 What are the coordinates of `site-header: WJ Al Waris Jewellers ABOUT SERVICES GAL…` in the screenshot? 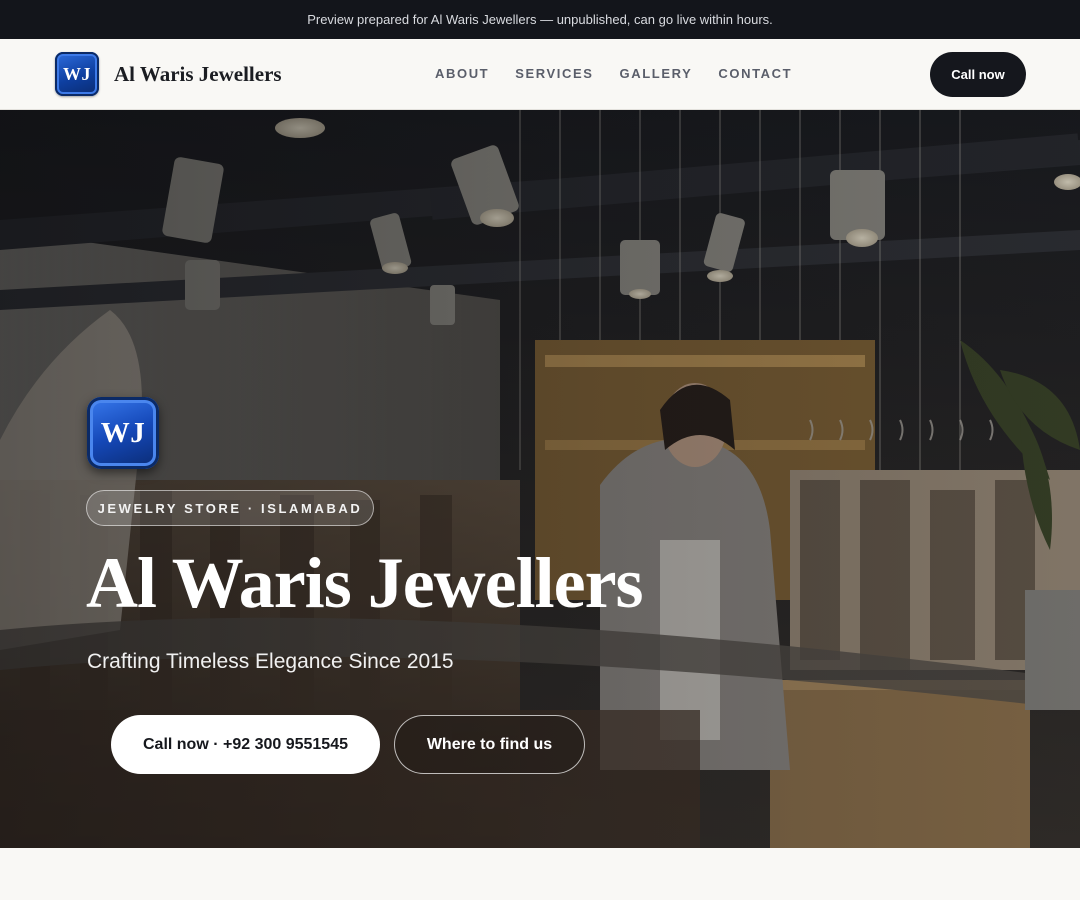 It's located at (540, 74).